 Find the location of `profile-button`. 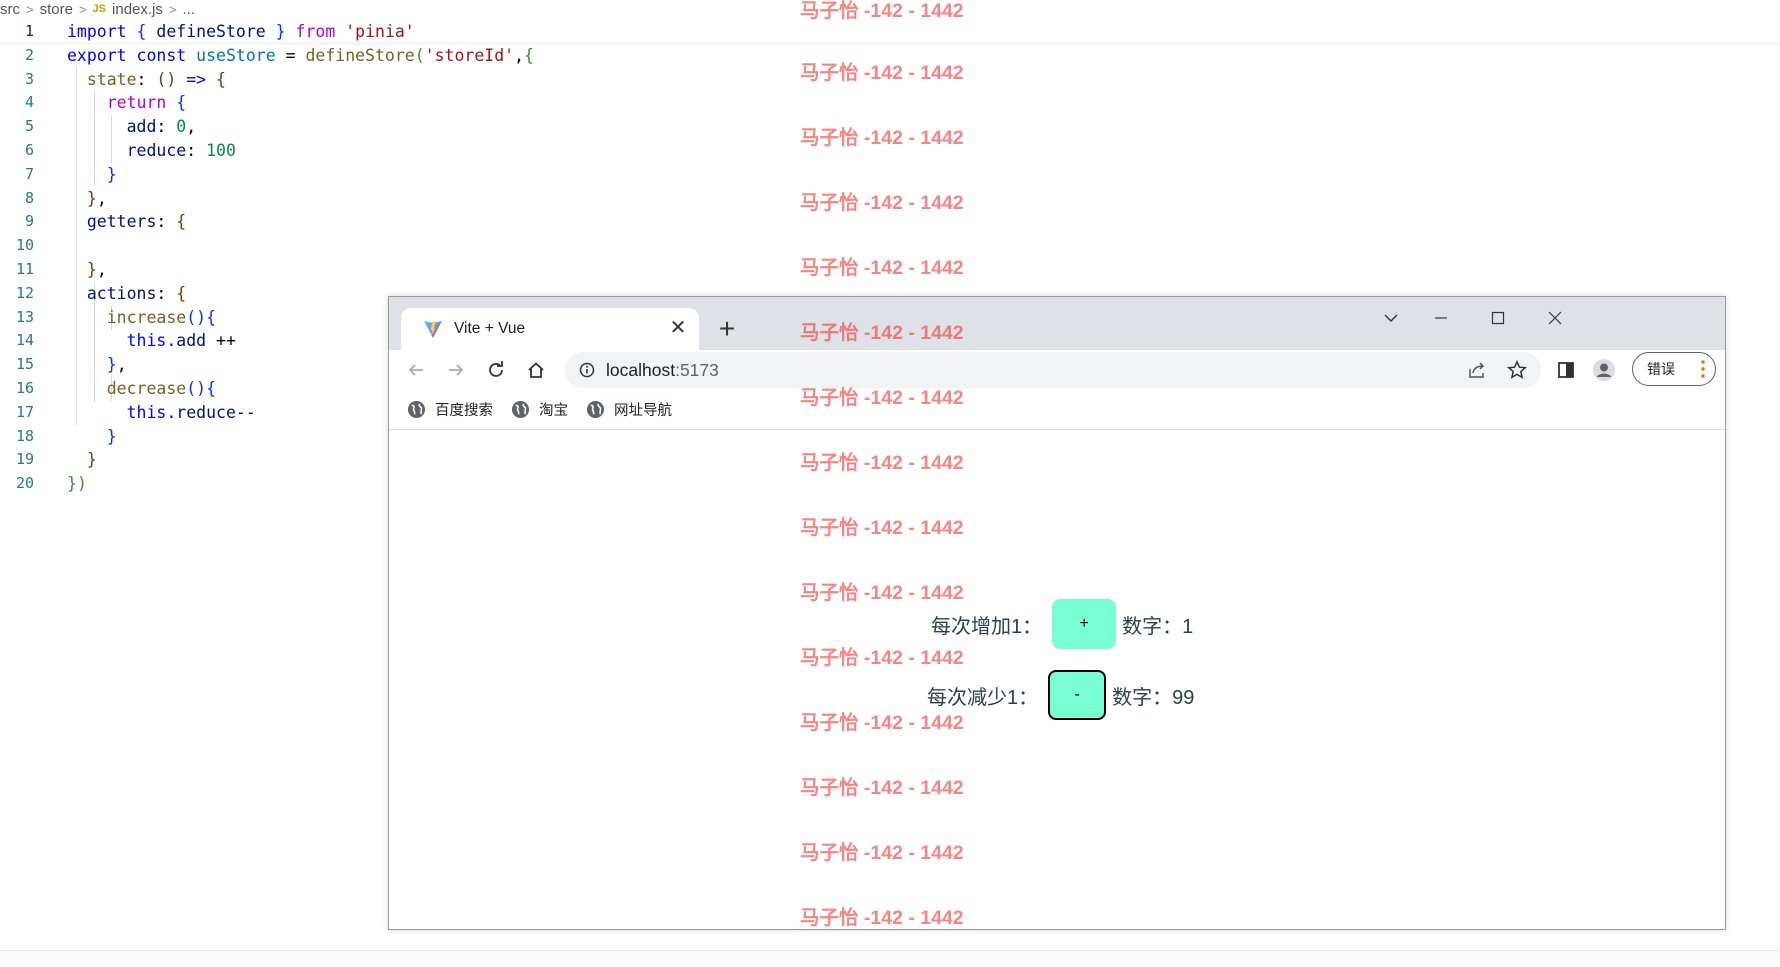

profile-button is located at coordinates (1604, 370).